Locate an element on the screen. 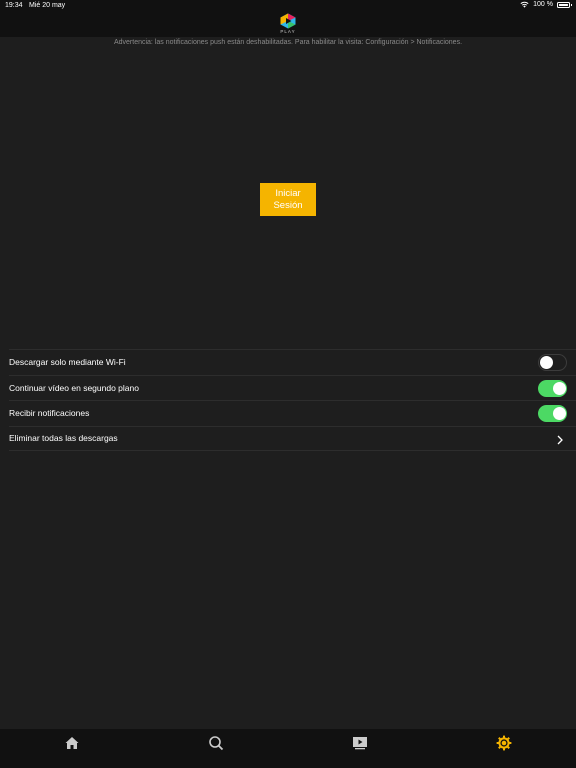  battery-icon is located at coordinates (564, 4).